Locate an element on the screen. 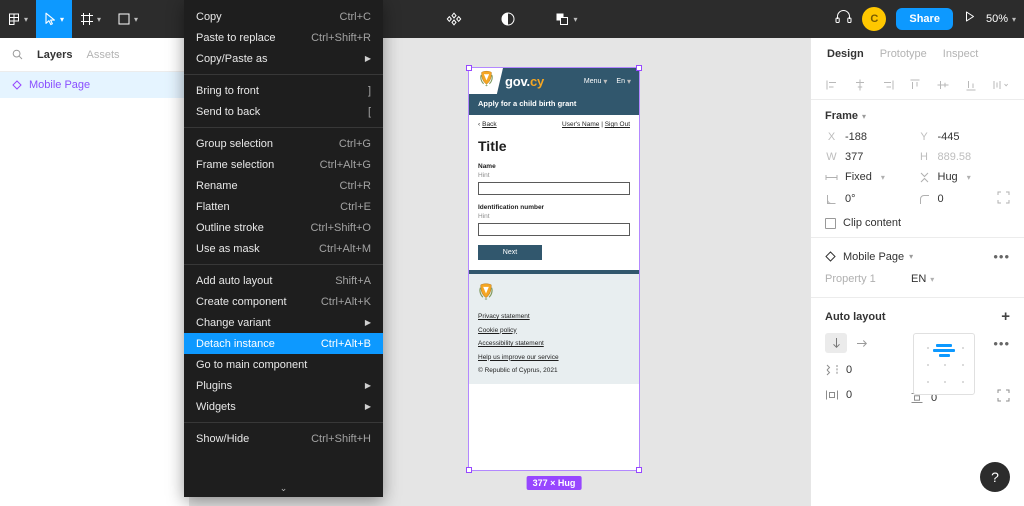  distribute-icon is located at coordinates (1001, 85).